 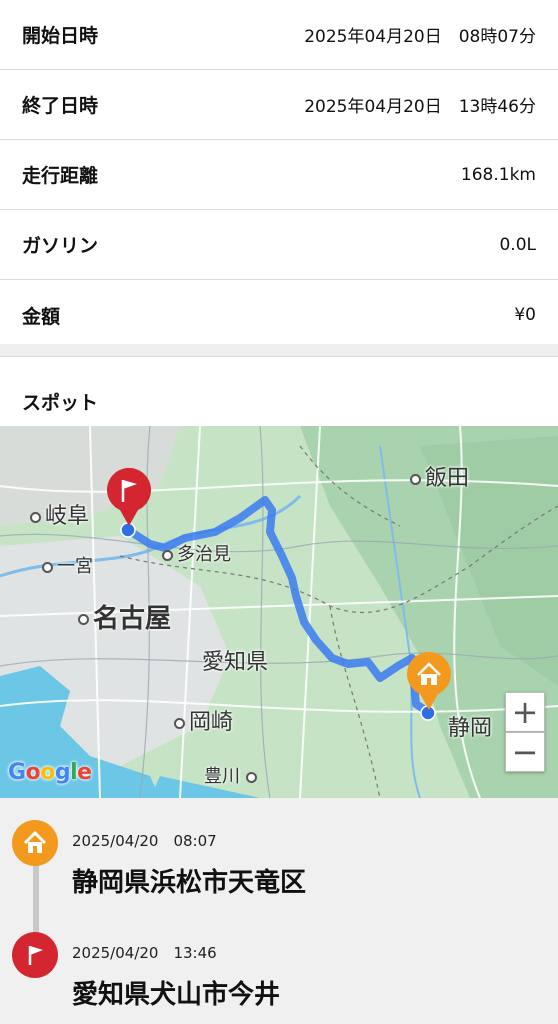 I want to click on map-label-tajimi: 多治見, so click(x=196, y=553).